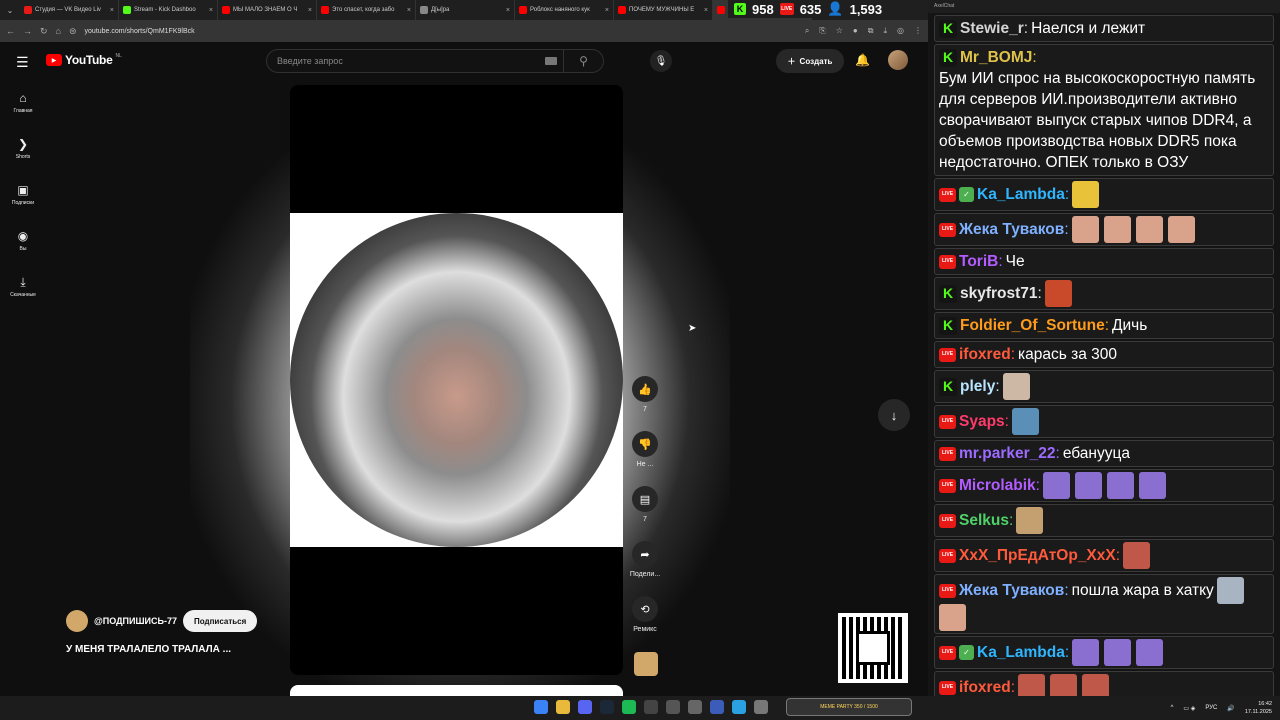  What do you see at coordinates (23, 157) in the screenshot?
I see `sidebar-item-label: Shorts` at bounding box center [23, 157].